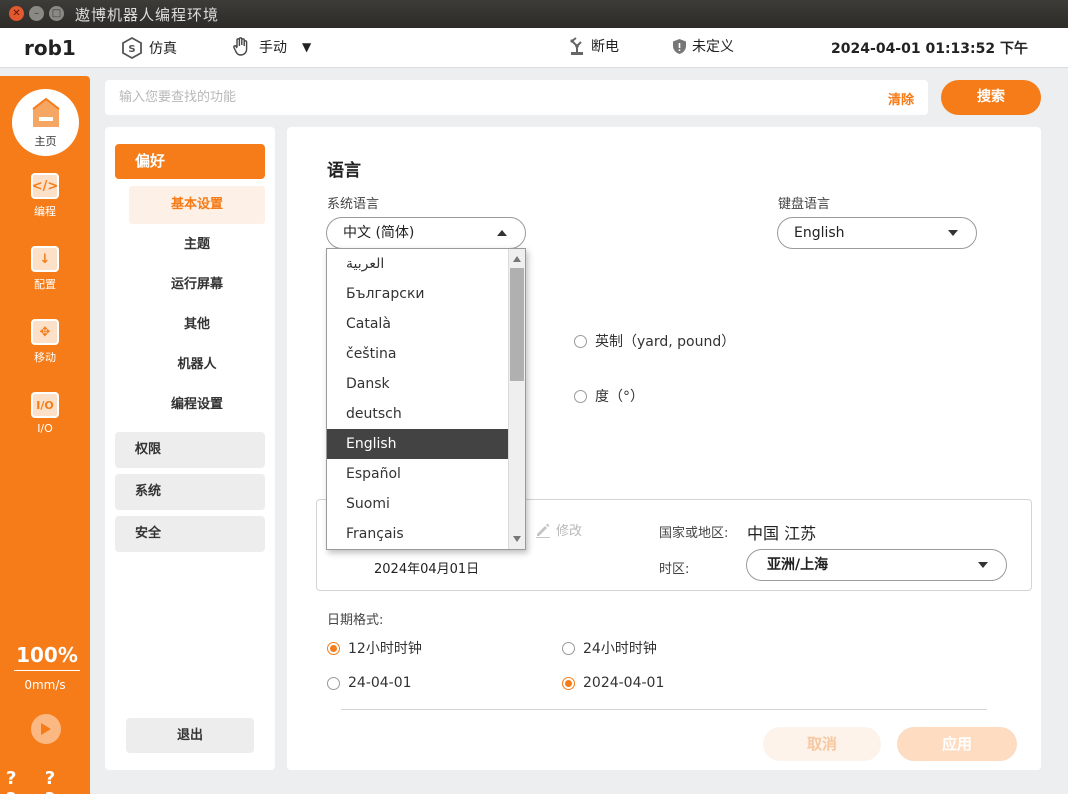  I want to click on angle-degree-label: 度（°）, so click(619, 397).